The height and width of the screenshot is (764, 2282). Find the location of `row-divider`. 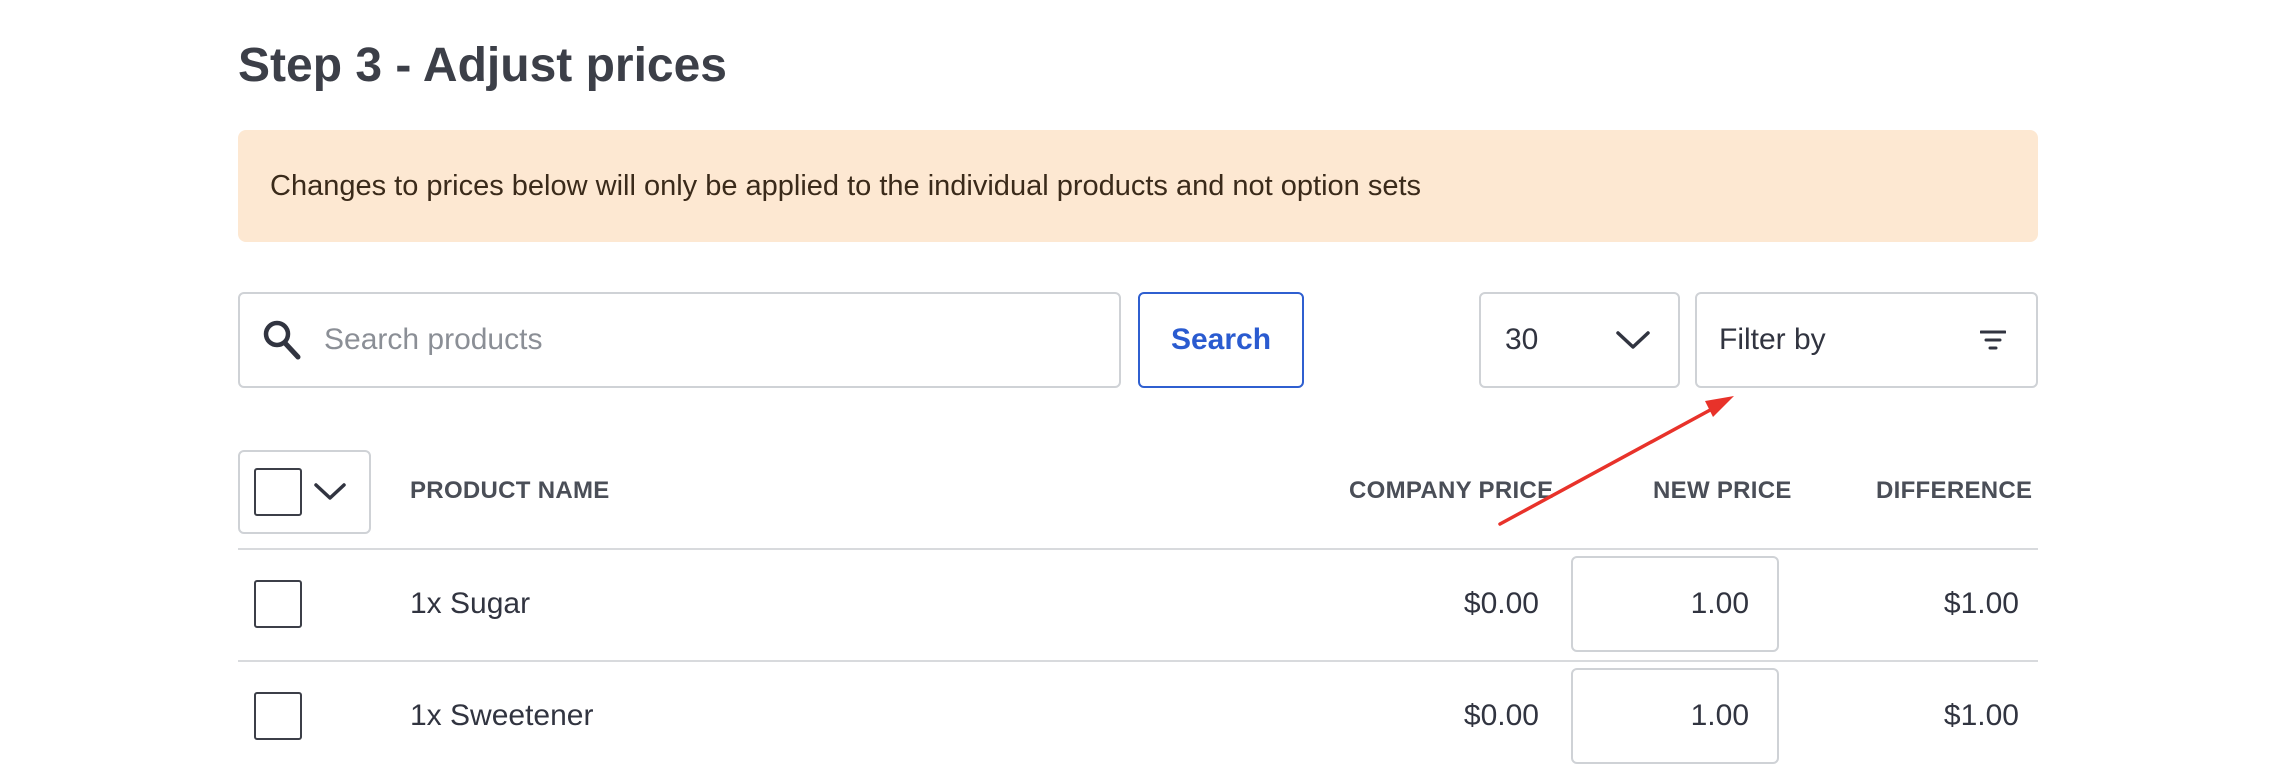

row-divider is located at coordinates (1138, 661).